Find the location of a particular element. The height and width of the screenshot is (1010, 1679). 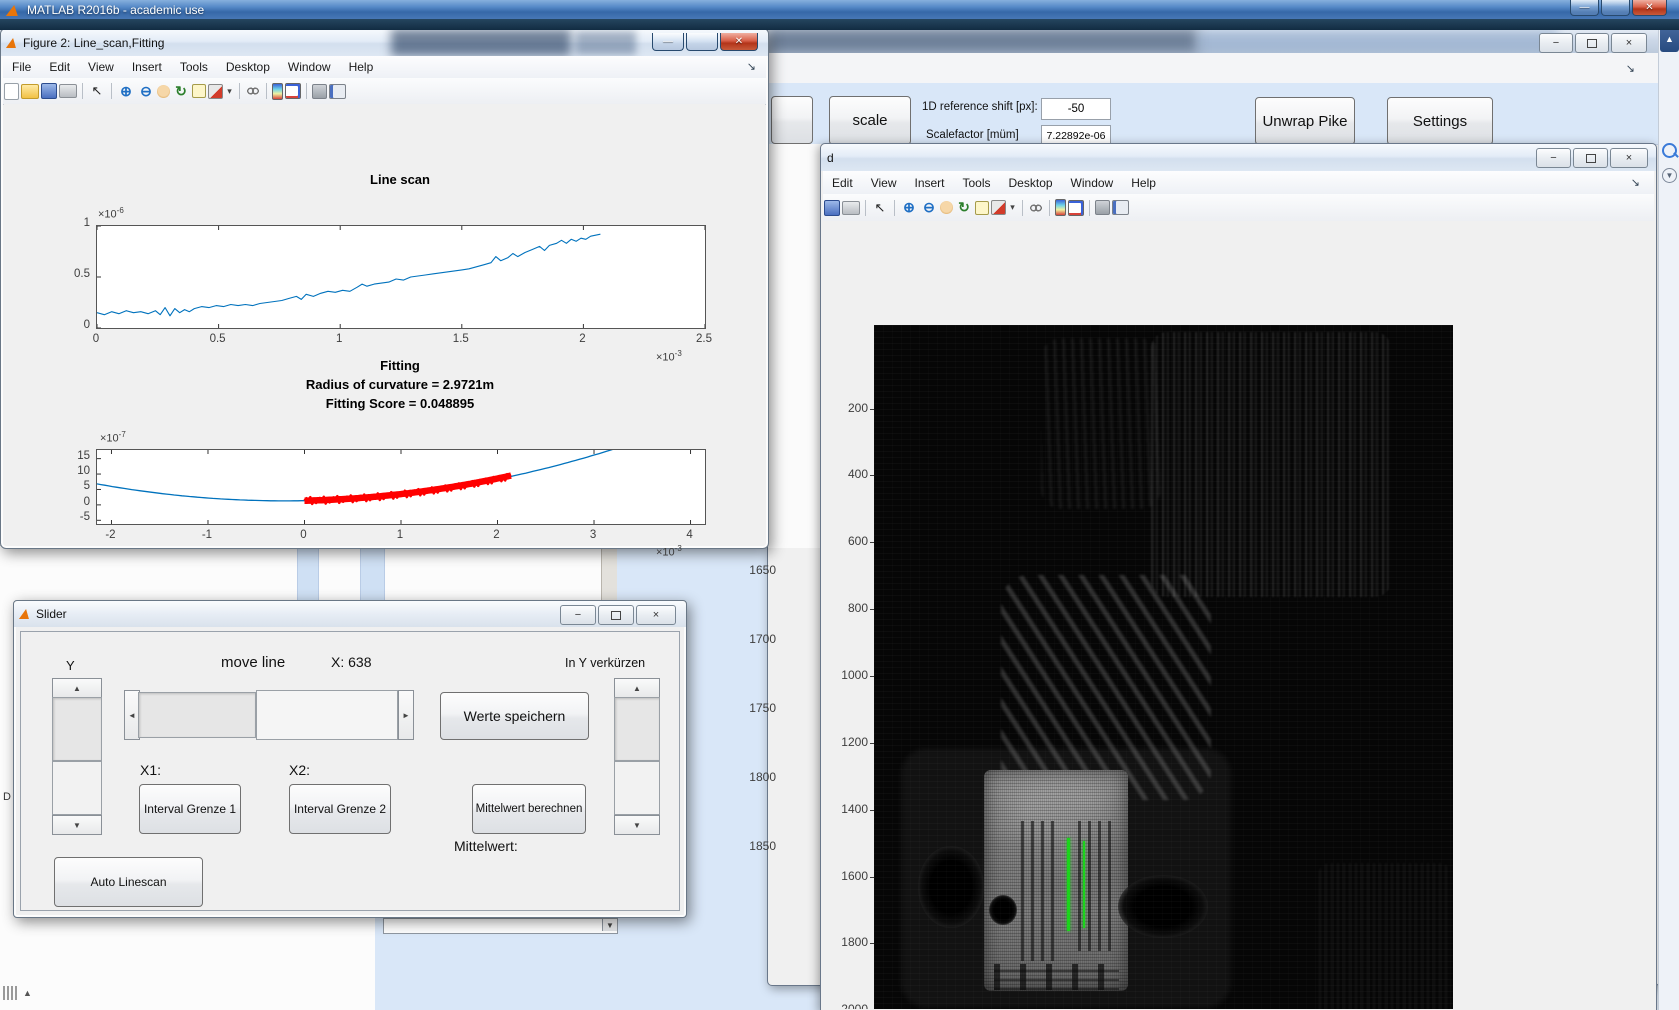

in-y-scrollbar-thumb is located at coordinates (637, 788).